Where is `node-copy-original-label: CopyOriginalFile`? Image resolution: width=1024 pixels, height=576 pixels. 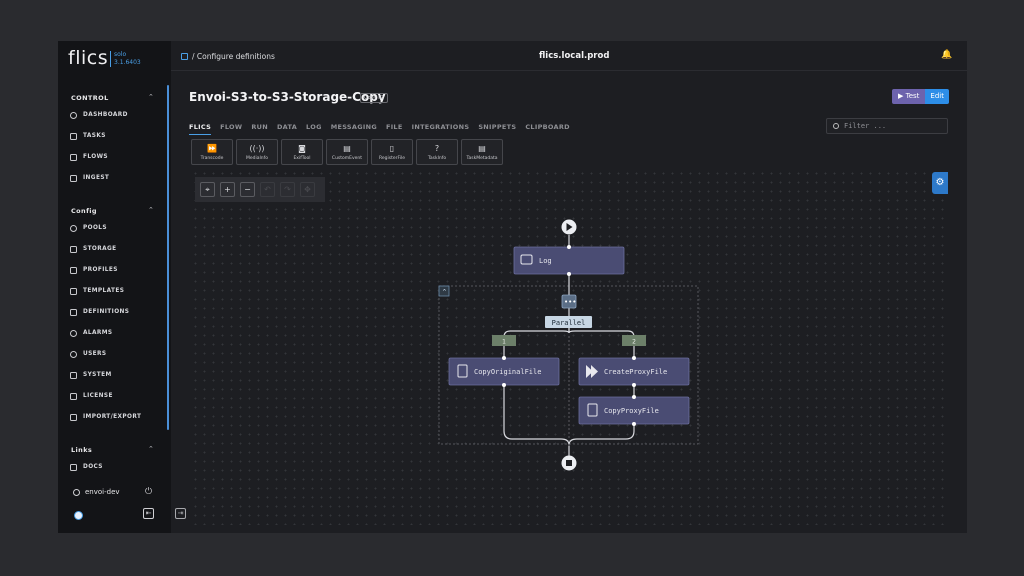
node-copy-original-label: CopyOriginalFile is located at coordinates (507, 372).